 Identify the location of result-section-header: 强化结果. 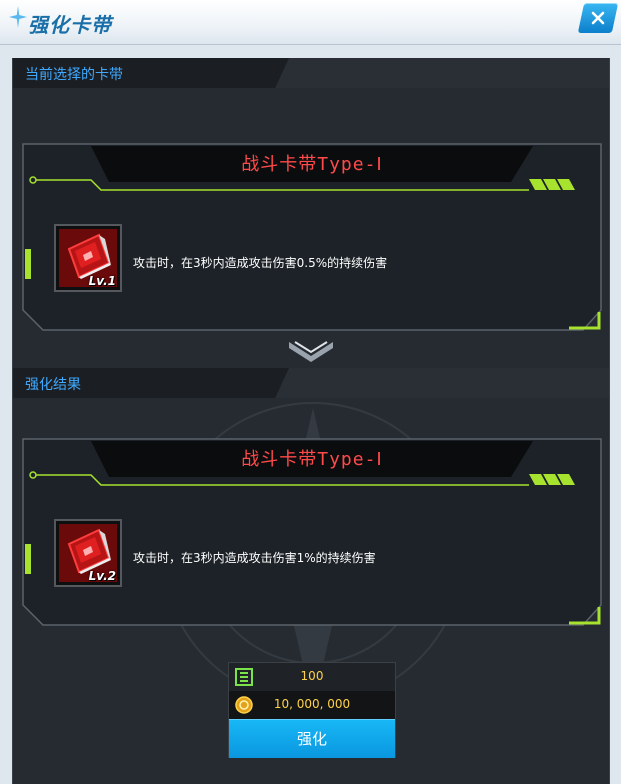
(151, 383).